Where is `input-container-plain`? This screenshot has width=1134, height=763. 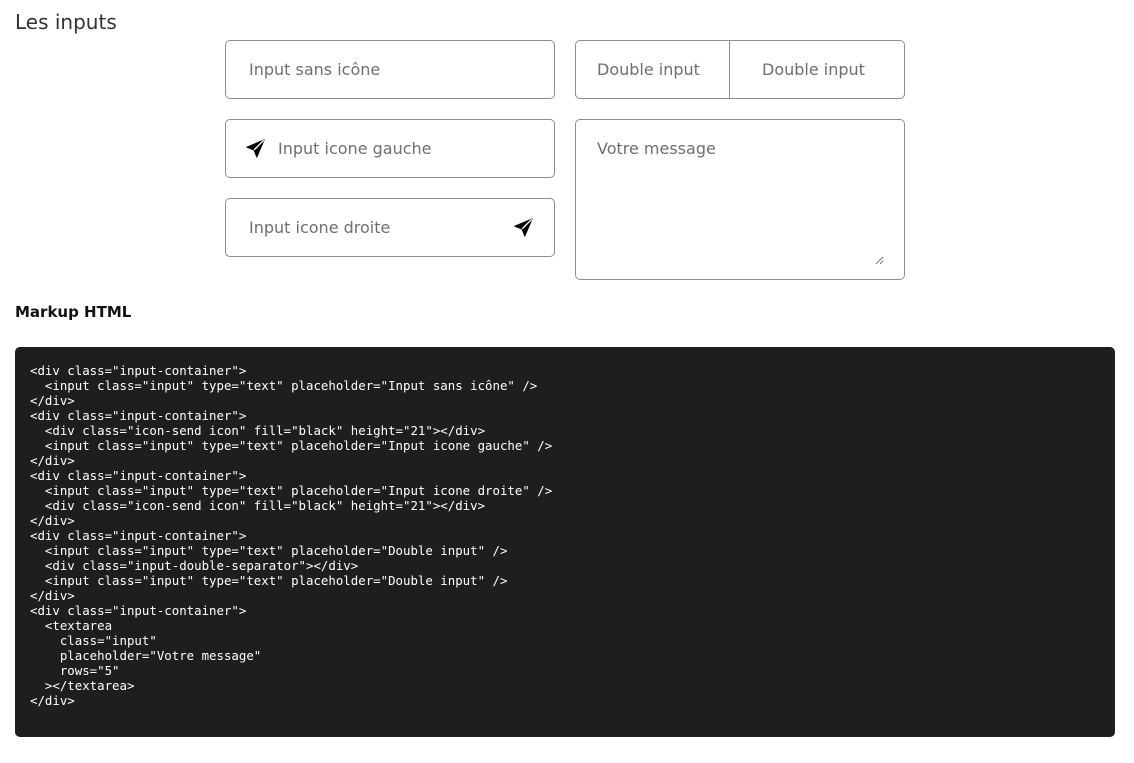 input-container-plain is located at coordinates (390, 69).